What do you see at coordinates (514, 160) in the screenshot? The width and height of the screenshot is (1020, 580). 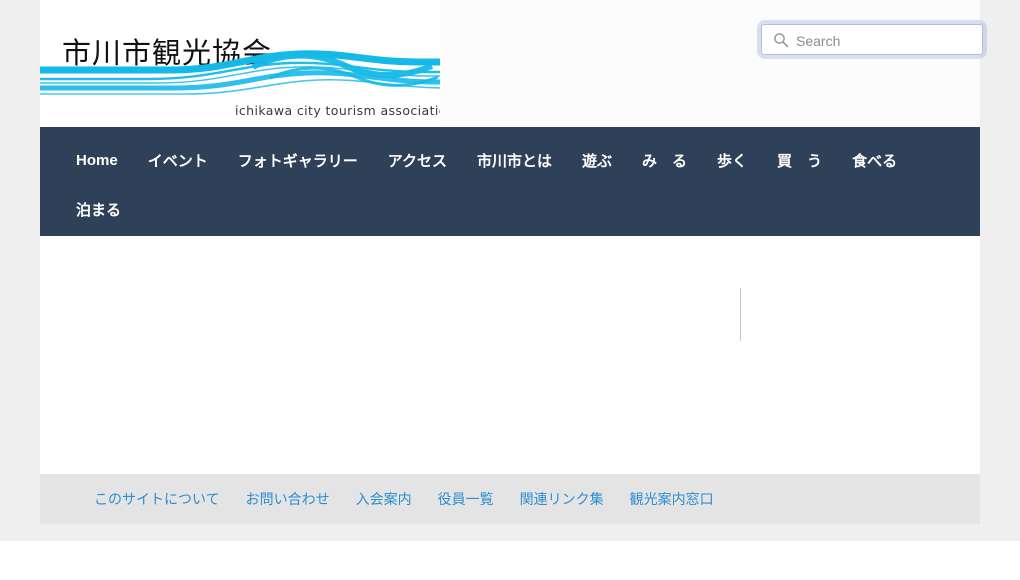 I see `nav-item-about-ichikawa: 市川市とは` at bounding box center [514, 160].